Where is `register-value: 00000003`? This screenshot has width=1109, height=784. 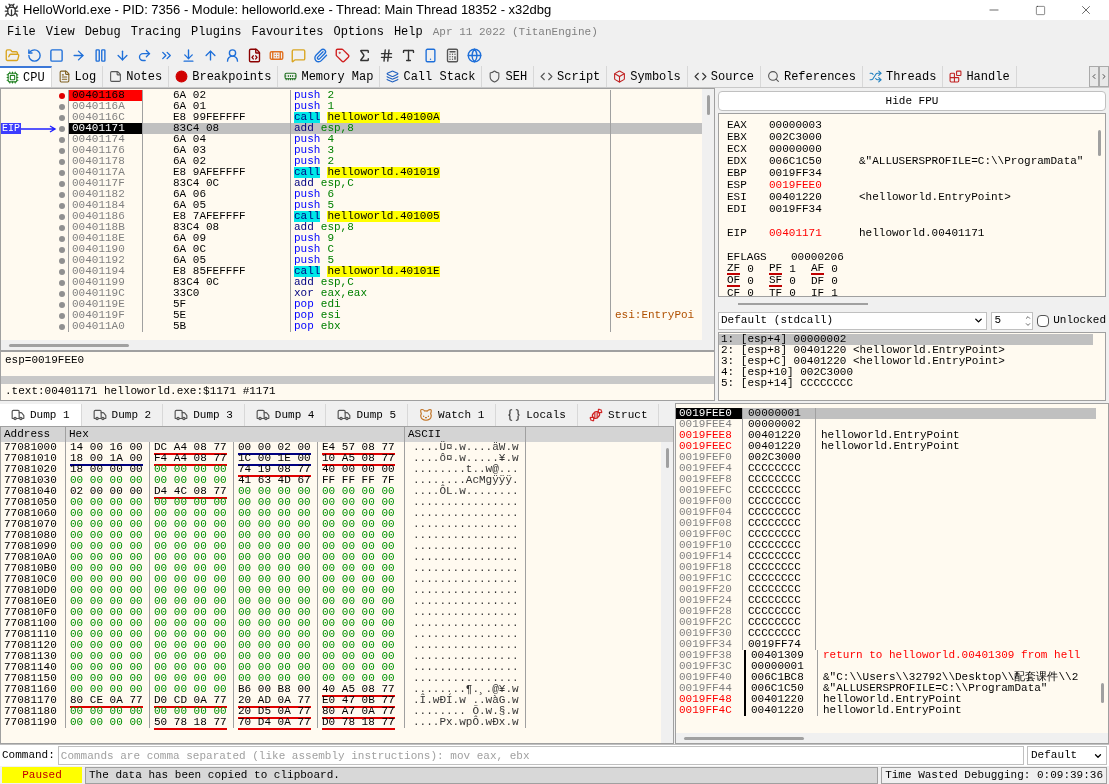
register-value: 00000003 is located at coordinates (814, 125).